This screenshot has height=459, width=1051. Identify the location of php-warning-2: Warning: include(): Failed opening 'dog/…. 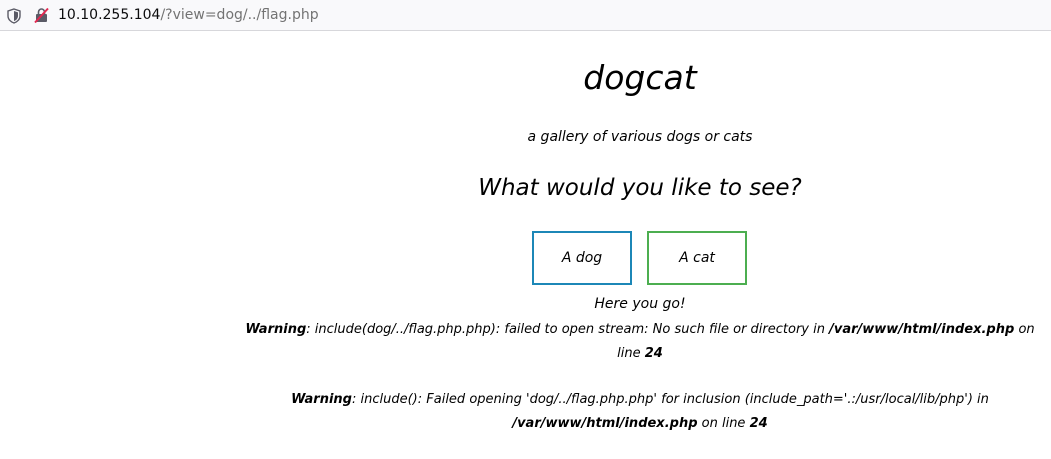
(640, 412).